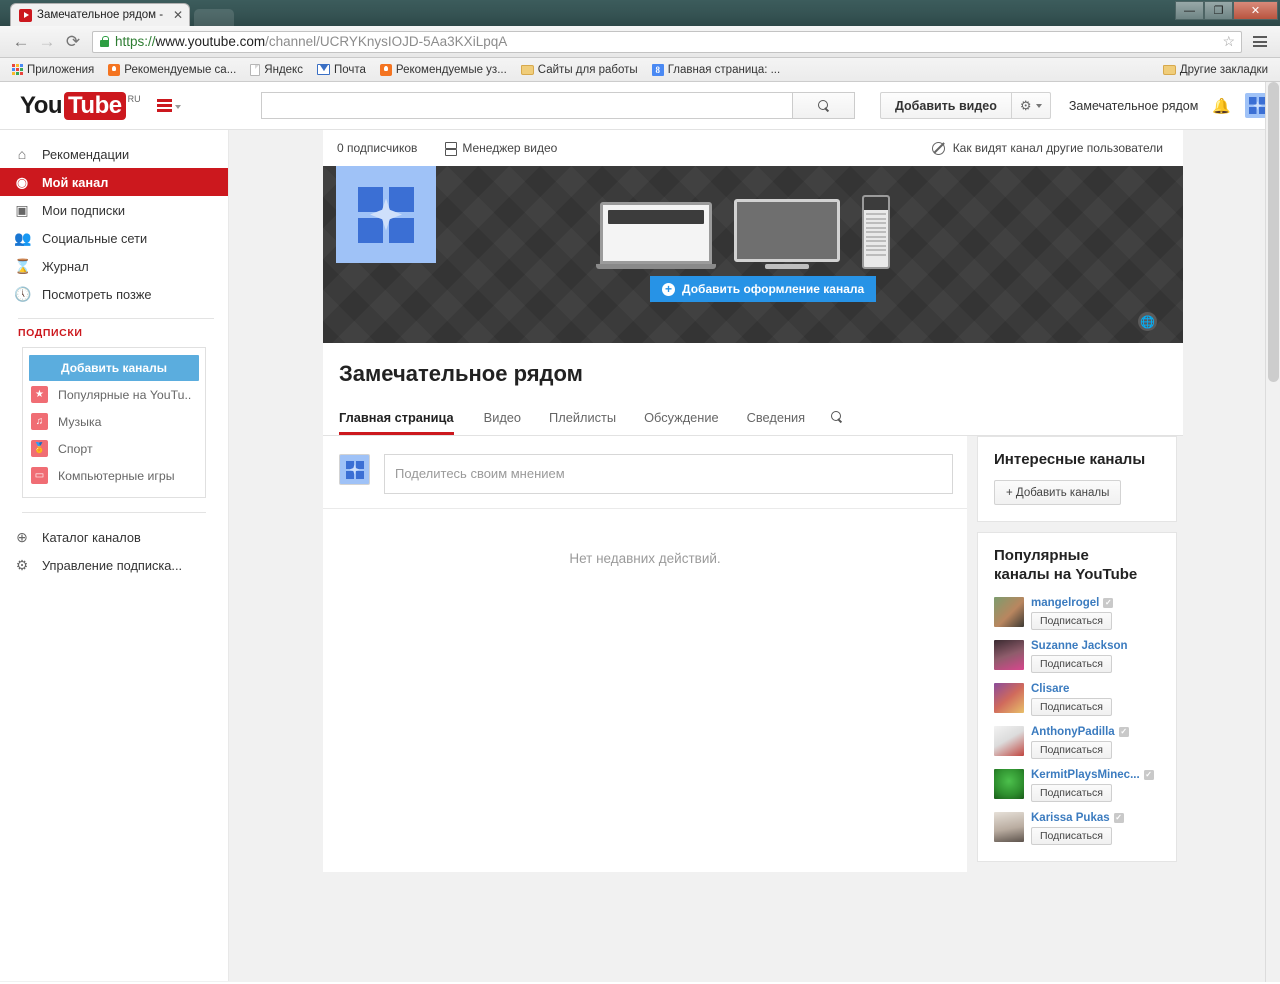 This screenshot has height=984, width=1280. What do you see at coordinates (1096, 603) in the screenshot?
I see `channel-name: mangelrogel ✓` at bounding box center [1096, 603].